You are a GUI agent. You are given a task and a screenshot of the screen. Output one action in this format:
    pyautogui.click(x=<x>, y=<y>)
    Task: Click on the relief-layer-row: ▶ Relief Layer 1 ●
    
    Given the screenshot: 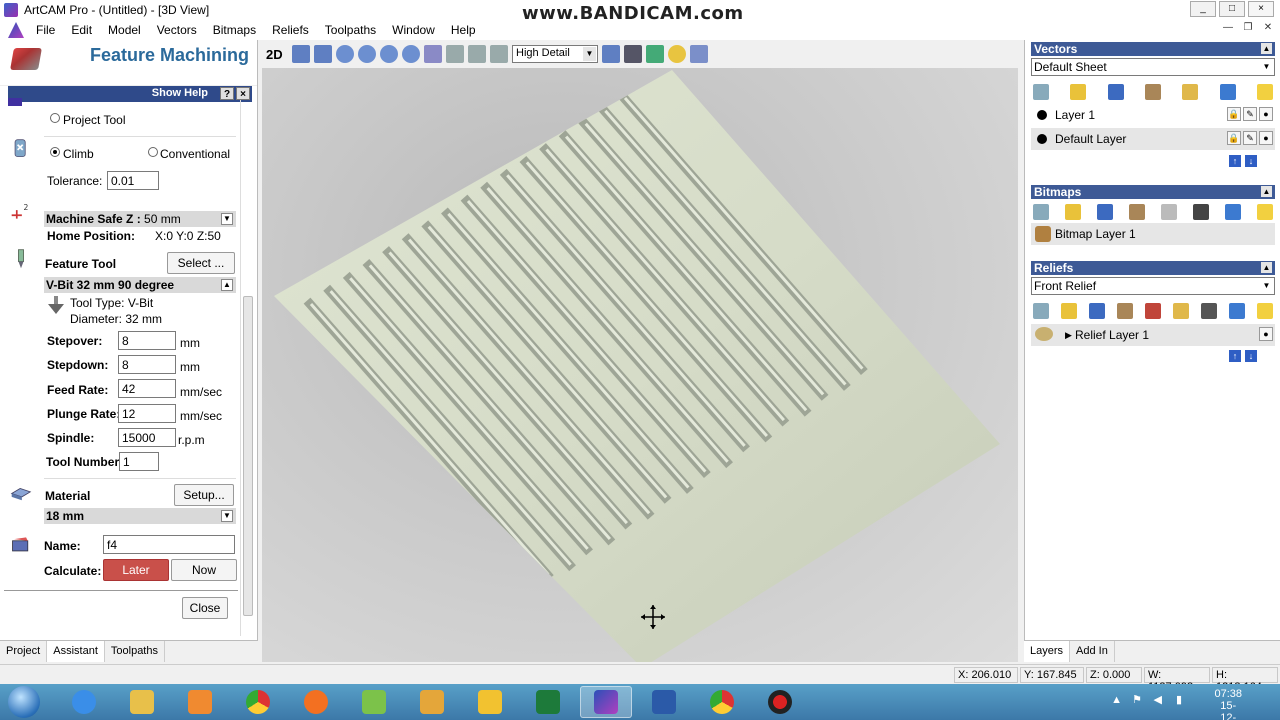 What is the action you would take?
    pyautogui.click(x=1153, y=335)
    